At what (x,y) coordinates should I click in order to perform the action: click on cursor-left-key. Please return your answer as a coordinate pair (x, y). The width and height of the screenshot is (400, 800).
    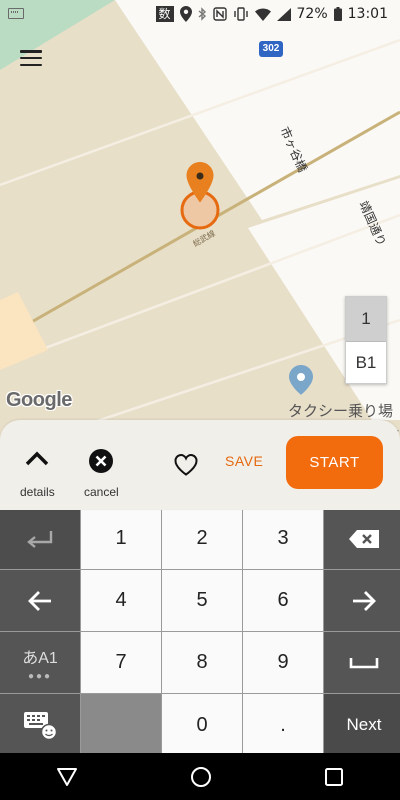
    Looking at the image, I should click on (40, 600).